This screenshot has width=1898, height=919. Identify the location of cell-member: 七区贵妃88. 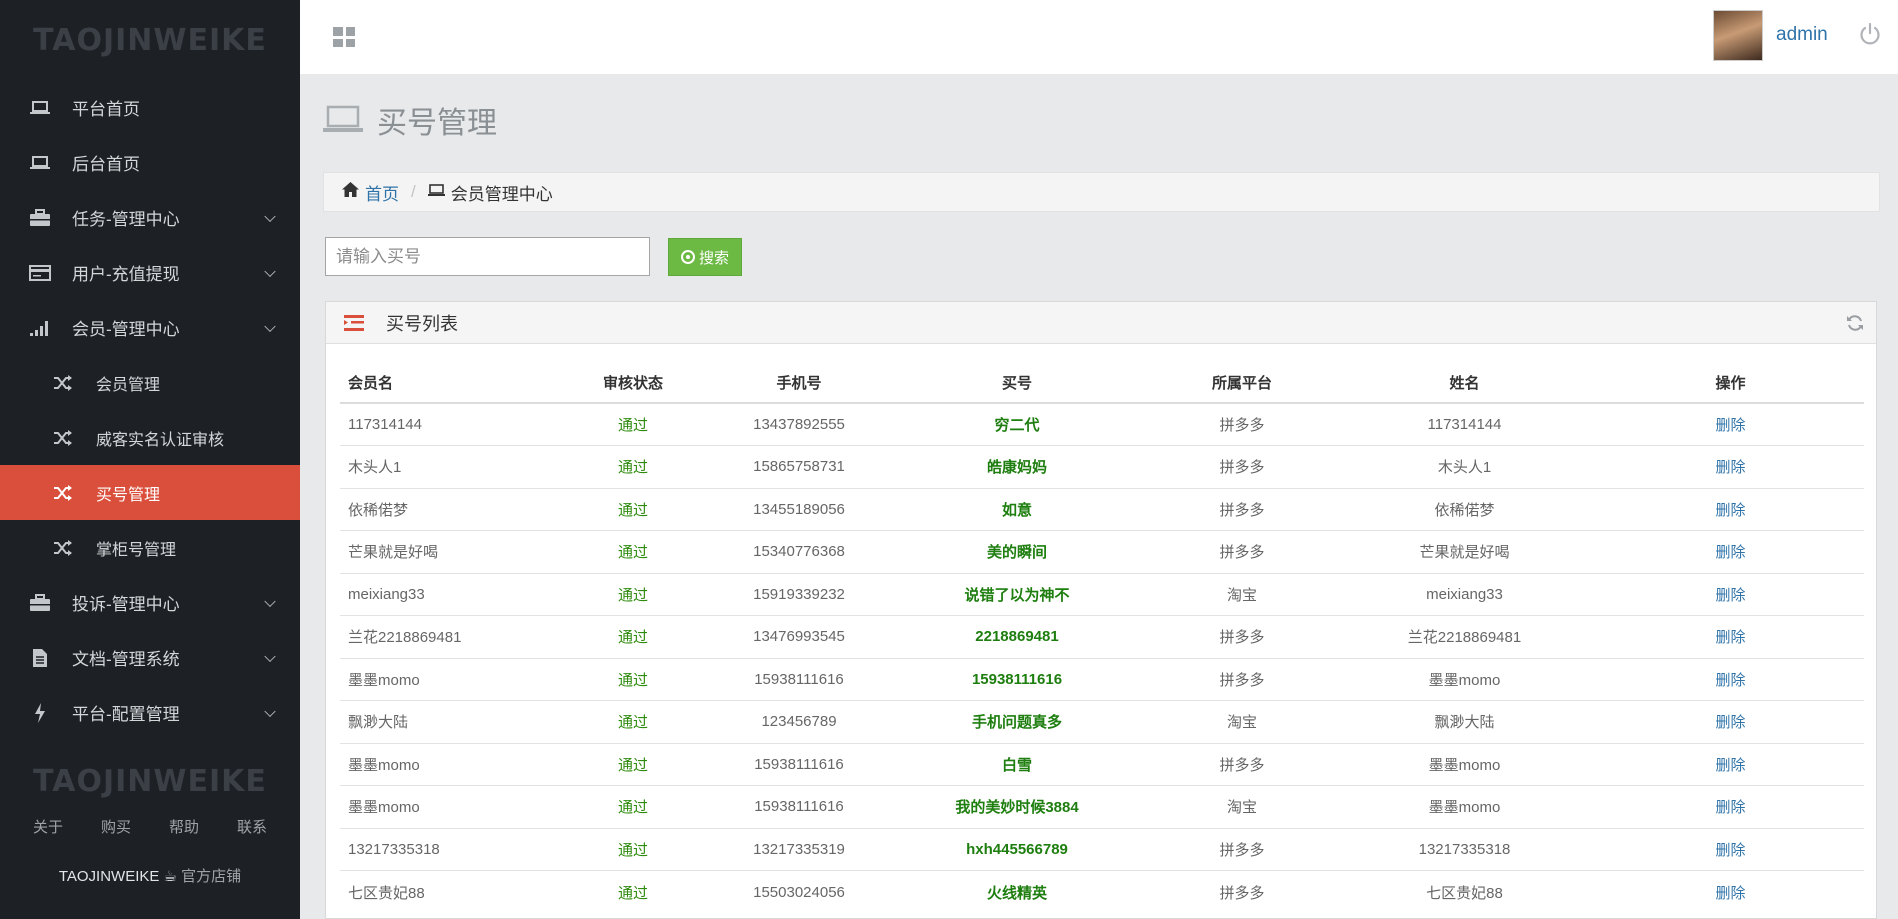
(445, 891).